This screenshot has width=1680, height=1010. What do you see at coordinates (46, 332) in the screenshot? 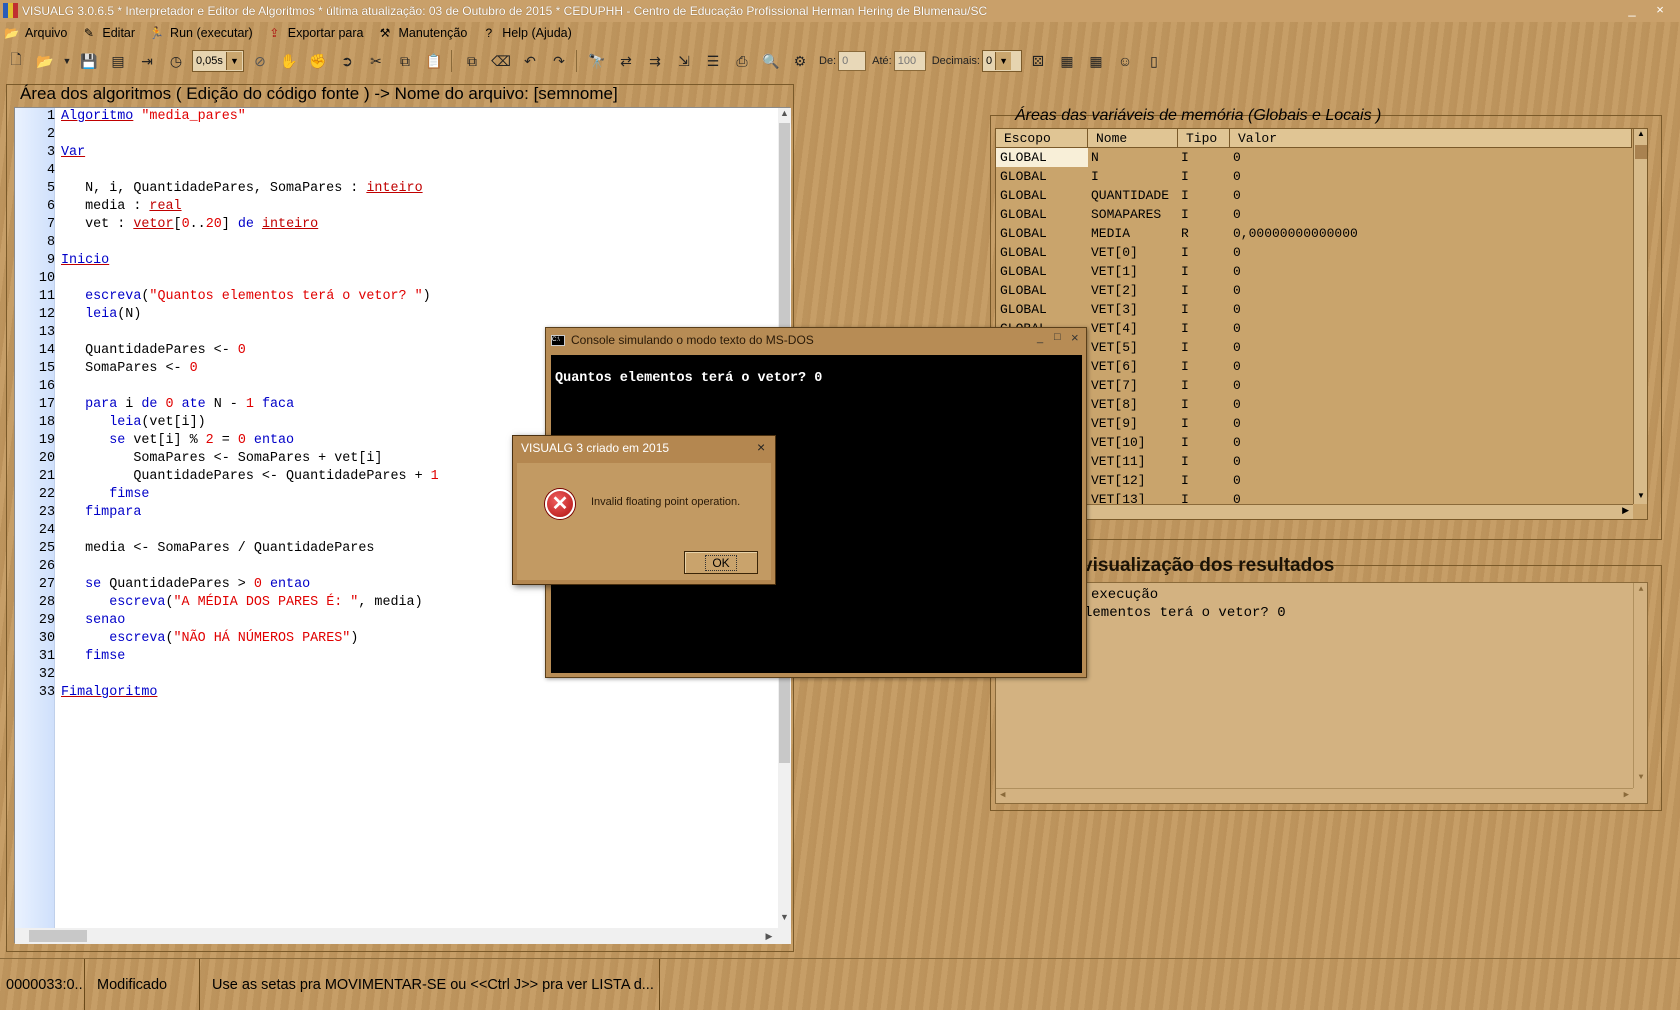
I see `line-number: 13` at bounding box center [46, 332].